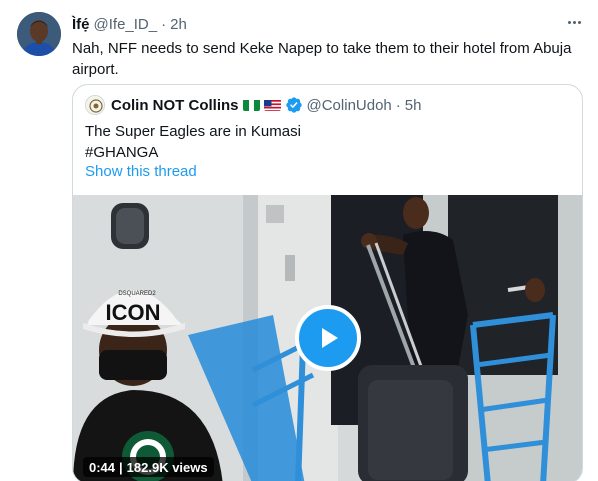 The width and height of the screenshot is (598, 481). I want to click on us-flag-icon, so click(272, 105).